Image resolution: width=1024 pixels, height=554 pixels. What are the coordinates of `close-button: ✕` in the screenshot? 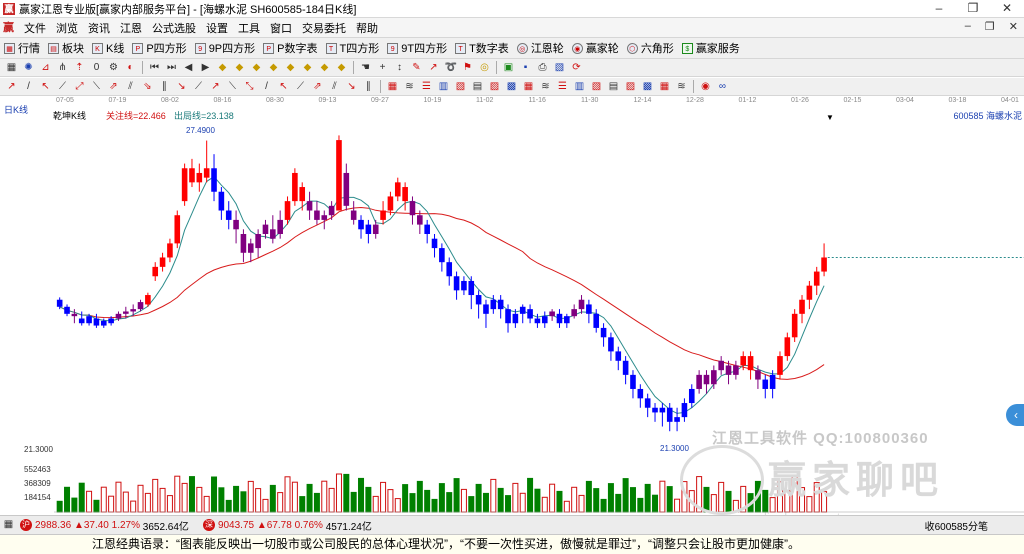 It's located at (1007, 8).